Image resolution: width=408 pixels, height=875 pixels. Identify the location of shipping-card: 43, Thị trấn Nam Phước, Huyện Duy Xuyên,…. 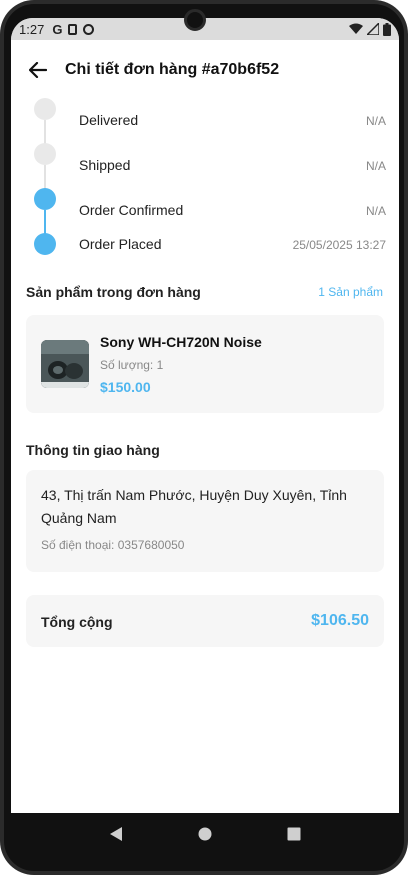
(205, 521).